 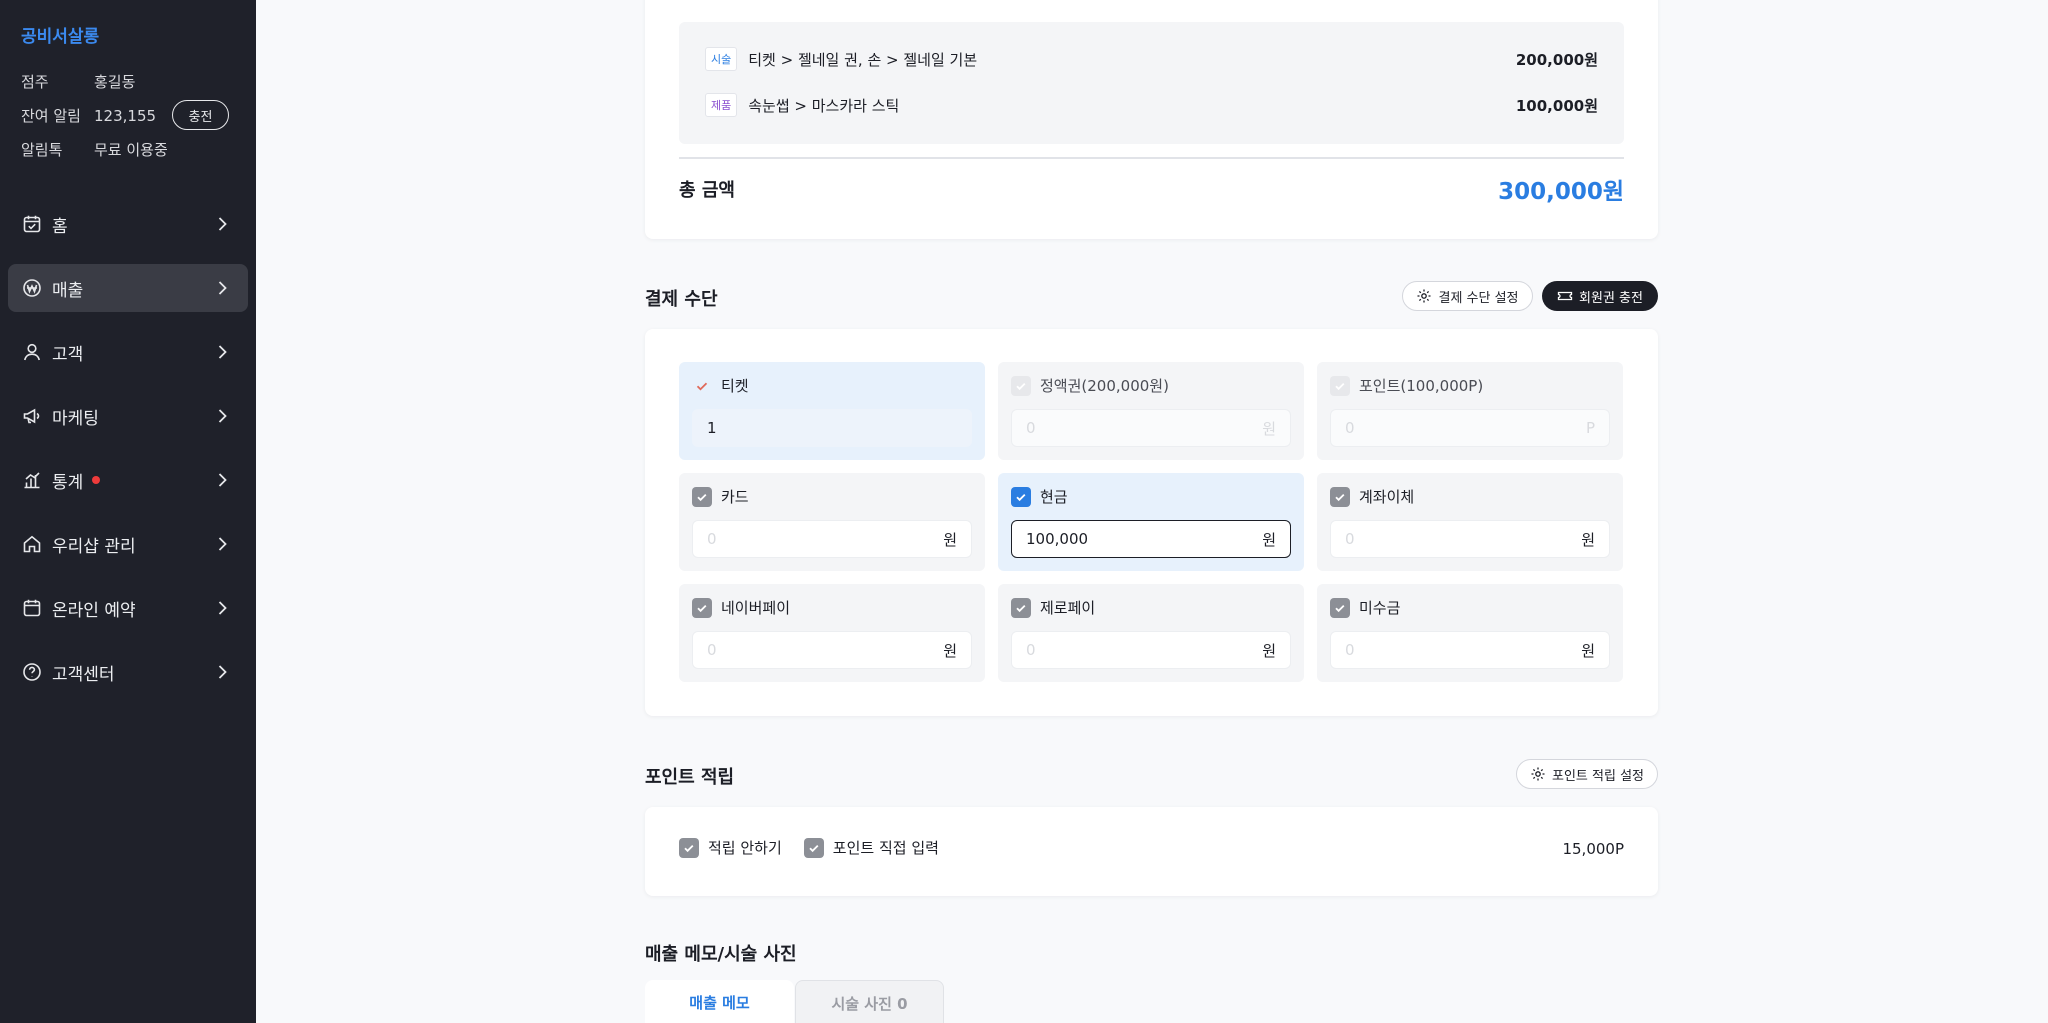 I want to click on tab-sales-memo: 매출 메모, so click(x=719, y=1001).